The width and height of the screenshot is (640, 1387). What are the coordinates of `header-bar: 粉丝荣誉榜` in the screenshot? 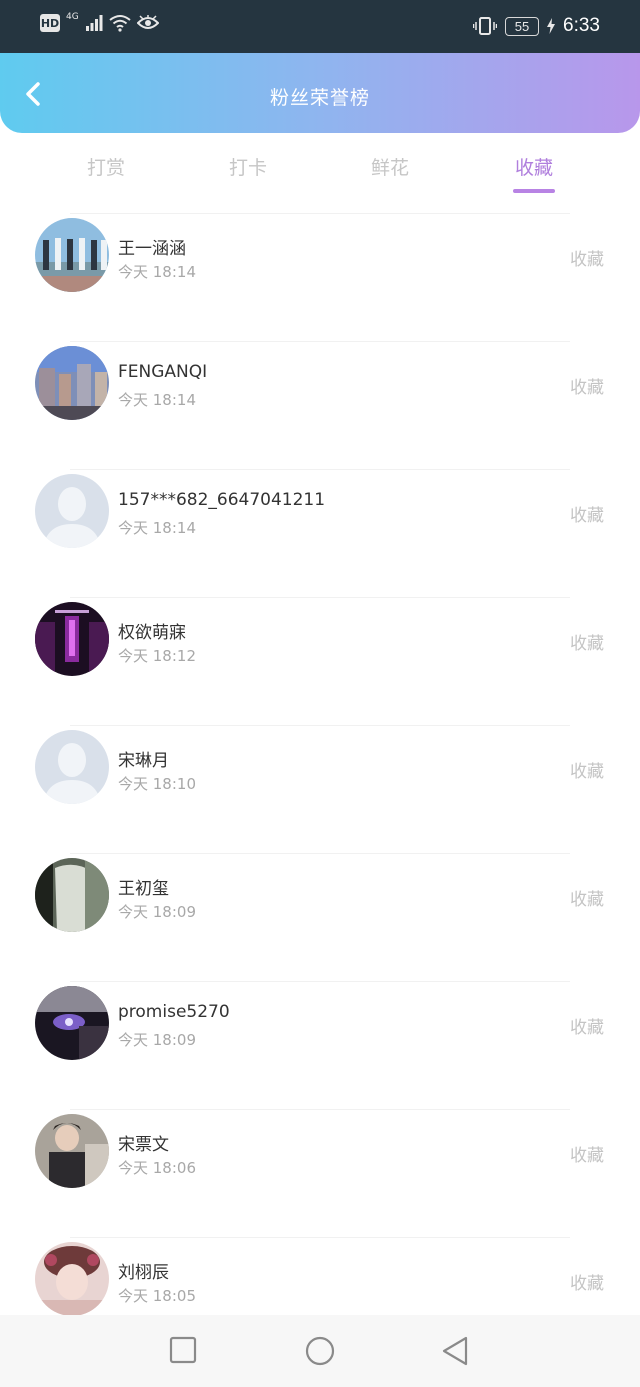 It's located at (320, 93).